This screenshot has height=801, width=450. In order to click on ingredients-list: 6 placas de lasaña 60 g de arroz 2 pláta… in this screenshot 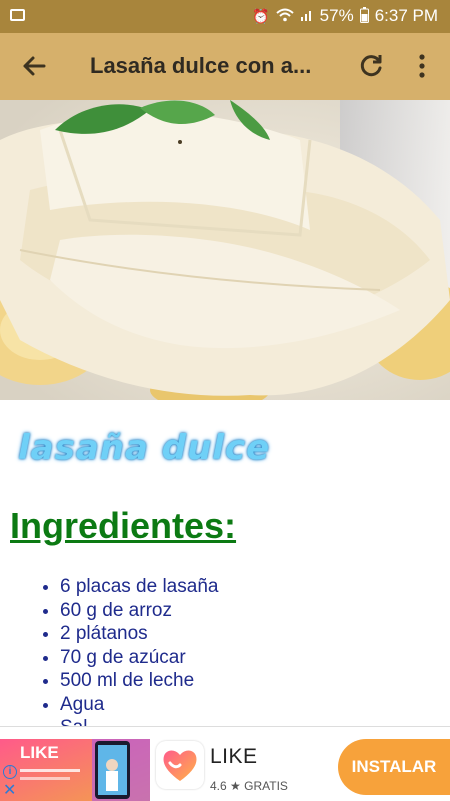, I will do `click(126, 657)`.